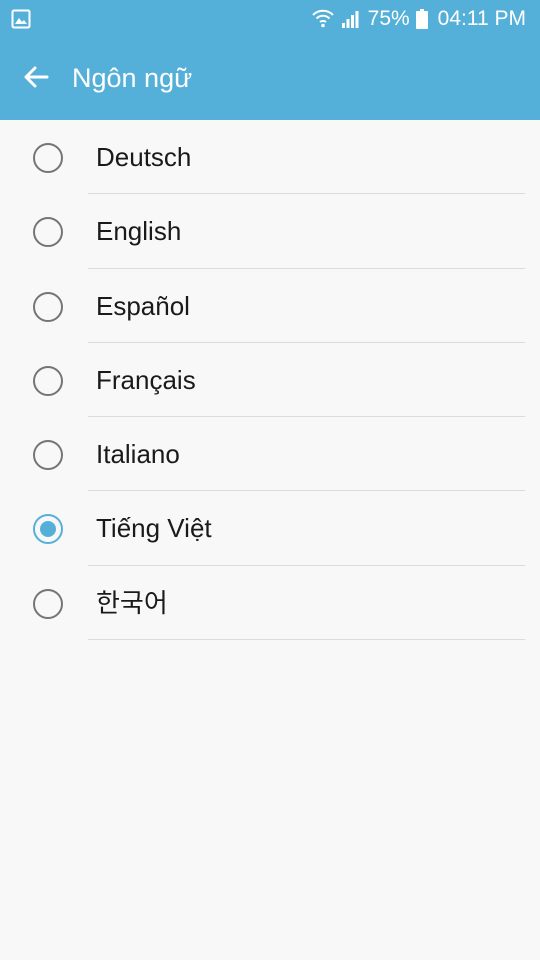 This screenshot has height=960, width=540. I want to click on divider, so click(306, 640).